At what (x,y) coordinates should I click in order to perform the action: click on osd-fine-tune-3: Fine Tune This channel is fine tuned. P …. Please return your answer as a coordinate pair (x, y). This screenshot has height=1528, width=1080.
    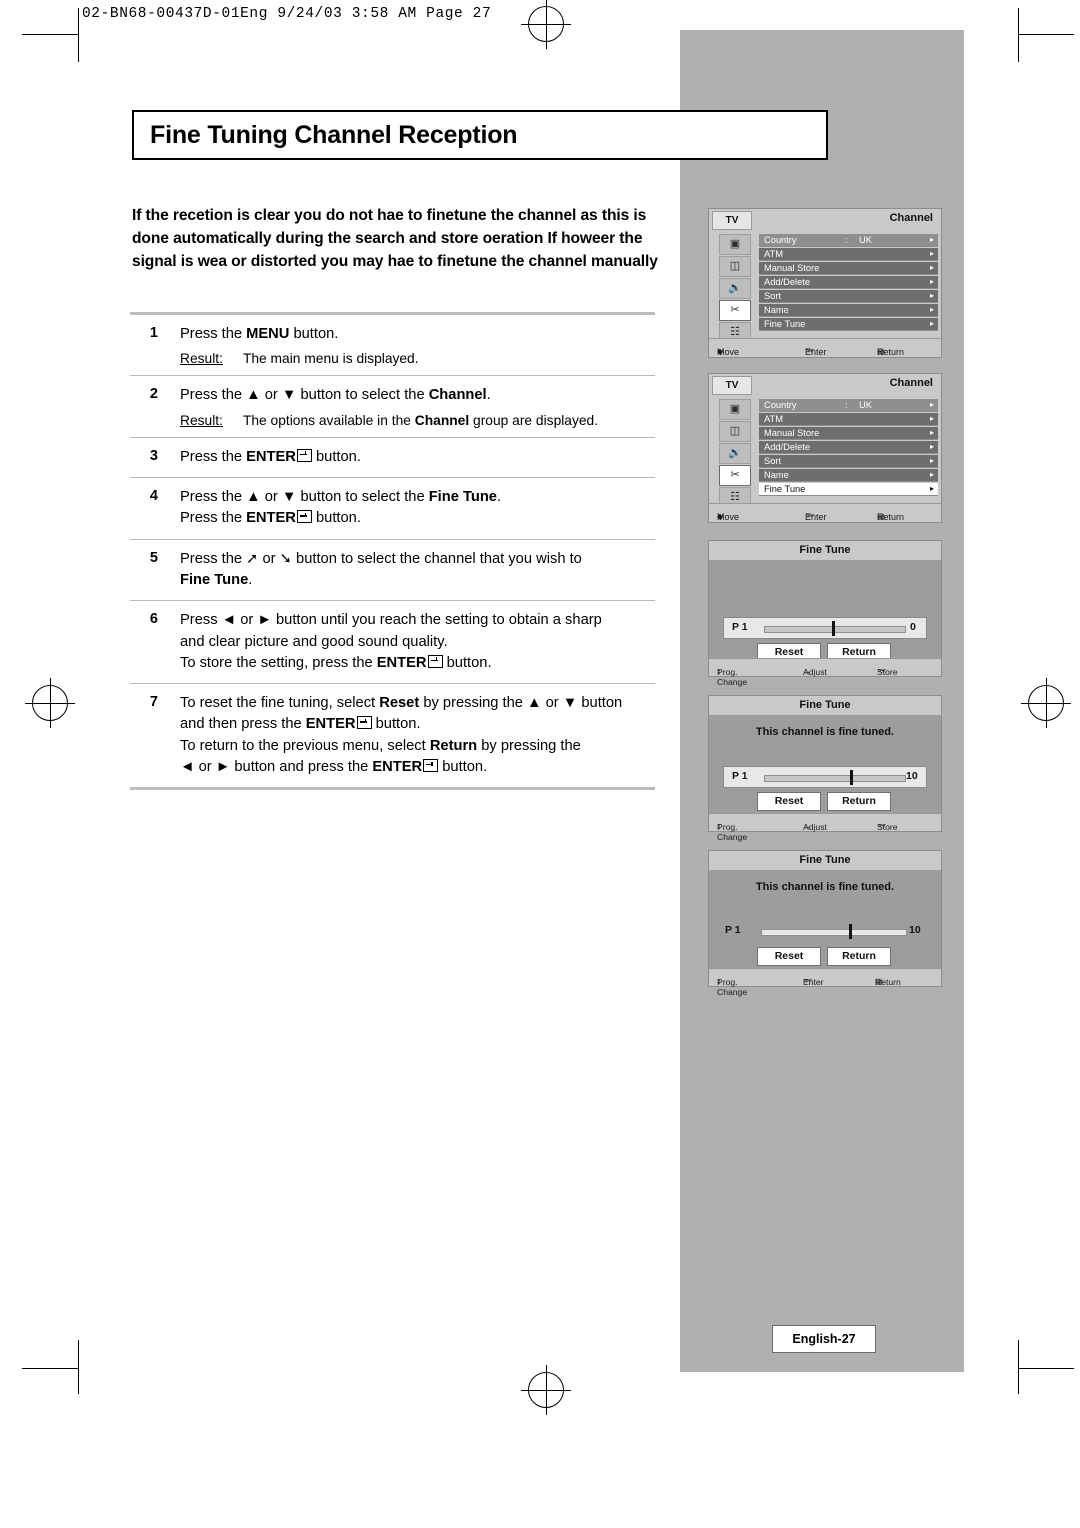
    Looking at the image, I should click on (825, 923).